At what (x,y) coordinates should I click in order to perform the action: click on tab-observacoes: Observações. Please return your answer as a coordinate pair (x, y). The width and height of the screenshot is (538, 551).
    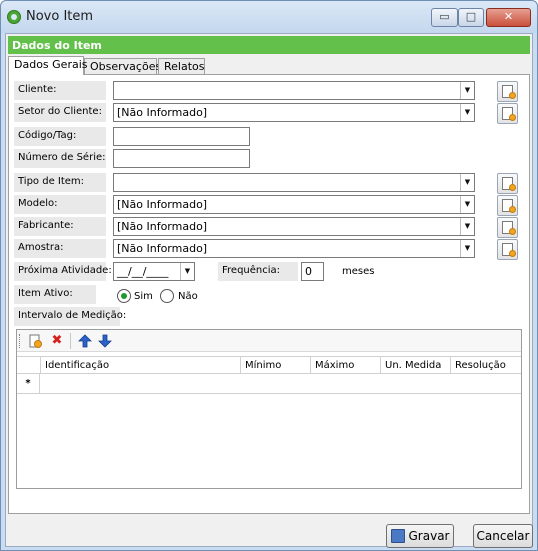
    Looking at the image, I should click on (122, 66).